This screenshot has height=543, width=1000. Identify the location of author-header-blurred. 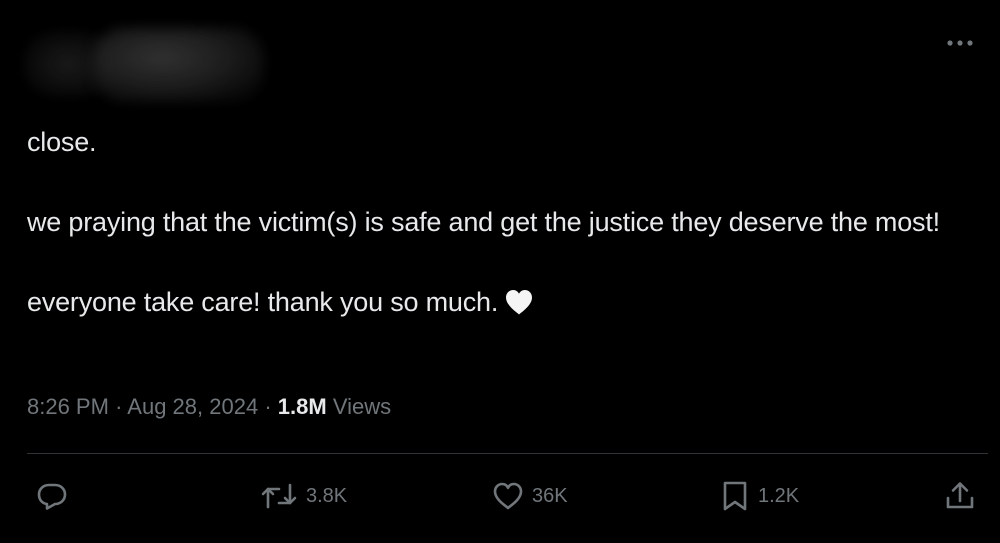
(144, 64).